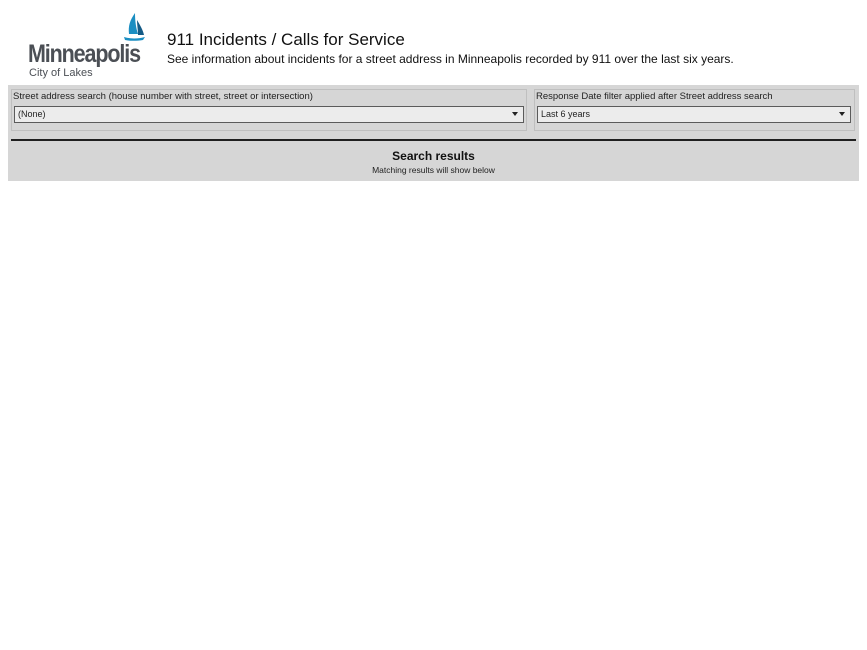 This screenshot has width=867, height=650. Describe the element at coordinates (286, 39) in the screenshot. I see `page-title: 911 Incidents / Calls for Service` at that location.